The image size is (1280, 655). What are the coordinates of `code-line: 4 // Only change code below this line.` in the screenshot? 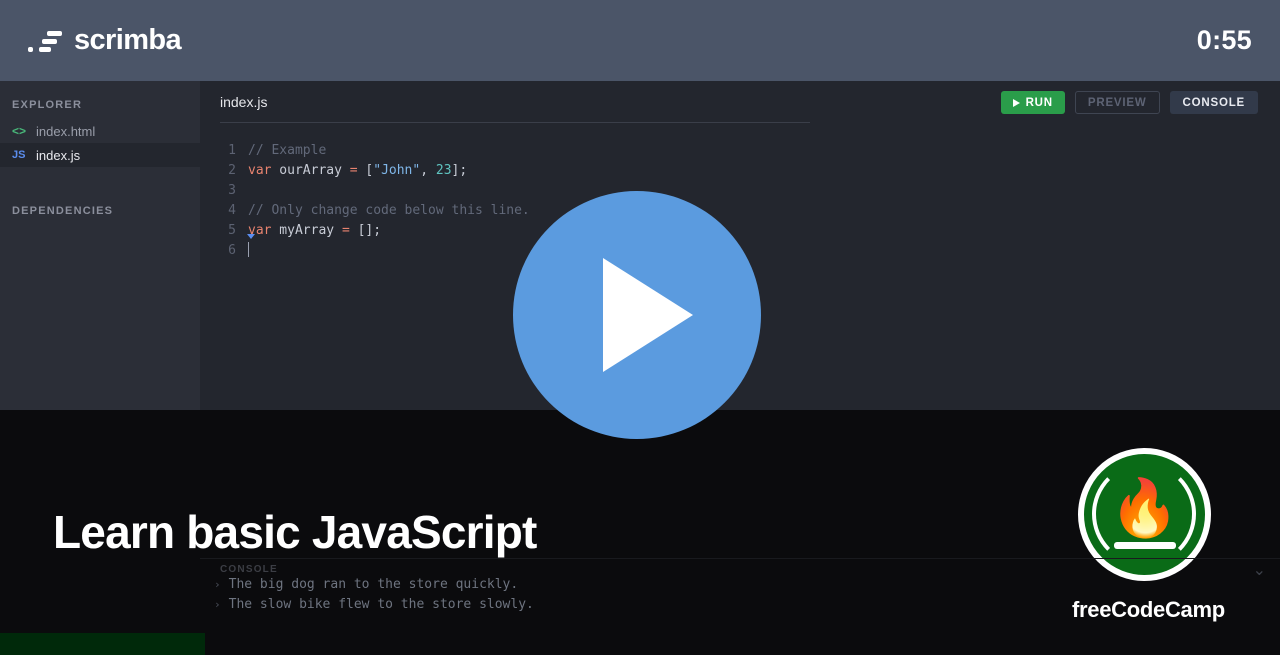 It's located at (740, 211).